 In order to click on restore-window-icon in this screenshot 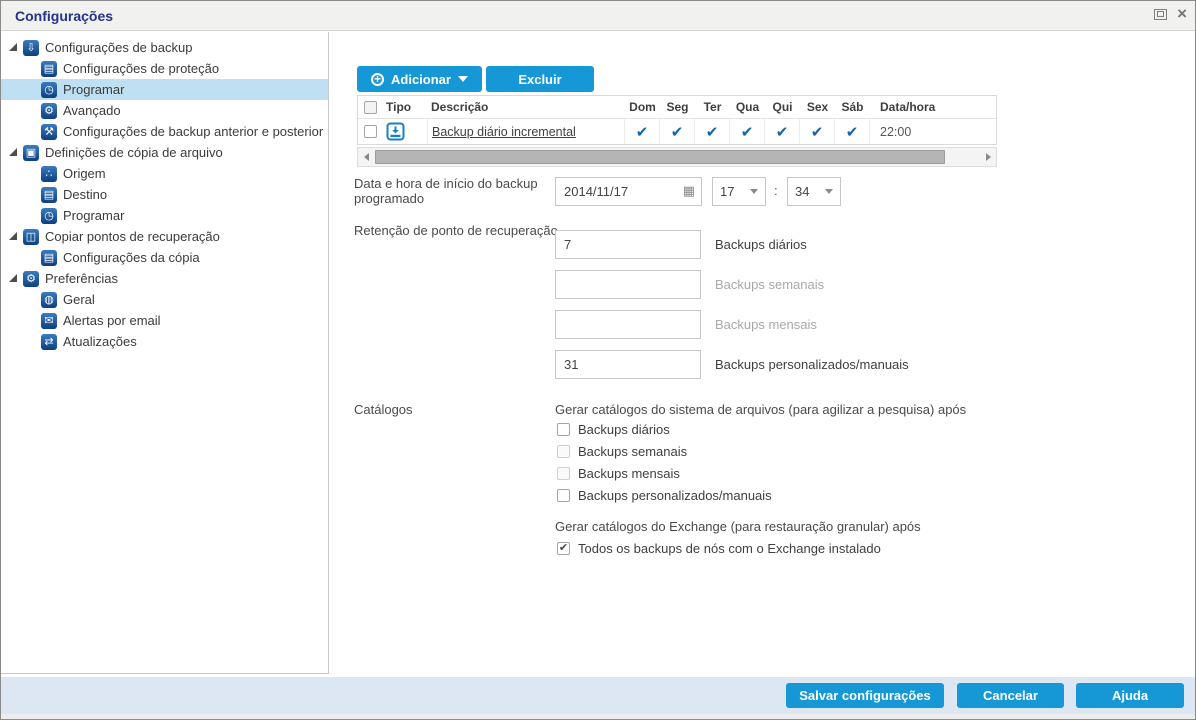, I will do `click(1161, 14)`.